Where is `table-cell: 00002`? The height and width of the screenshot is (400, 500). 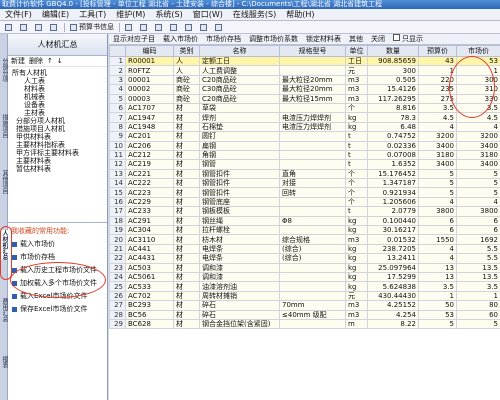
table-cell: 00002 is located at coordinates (149, 89).